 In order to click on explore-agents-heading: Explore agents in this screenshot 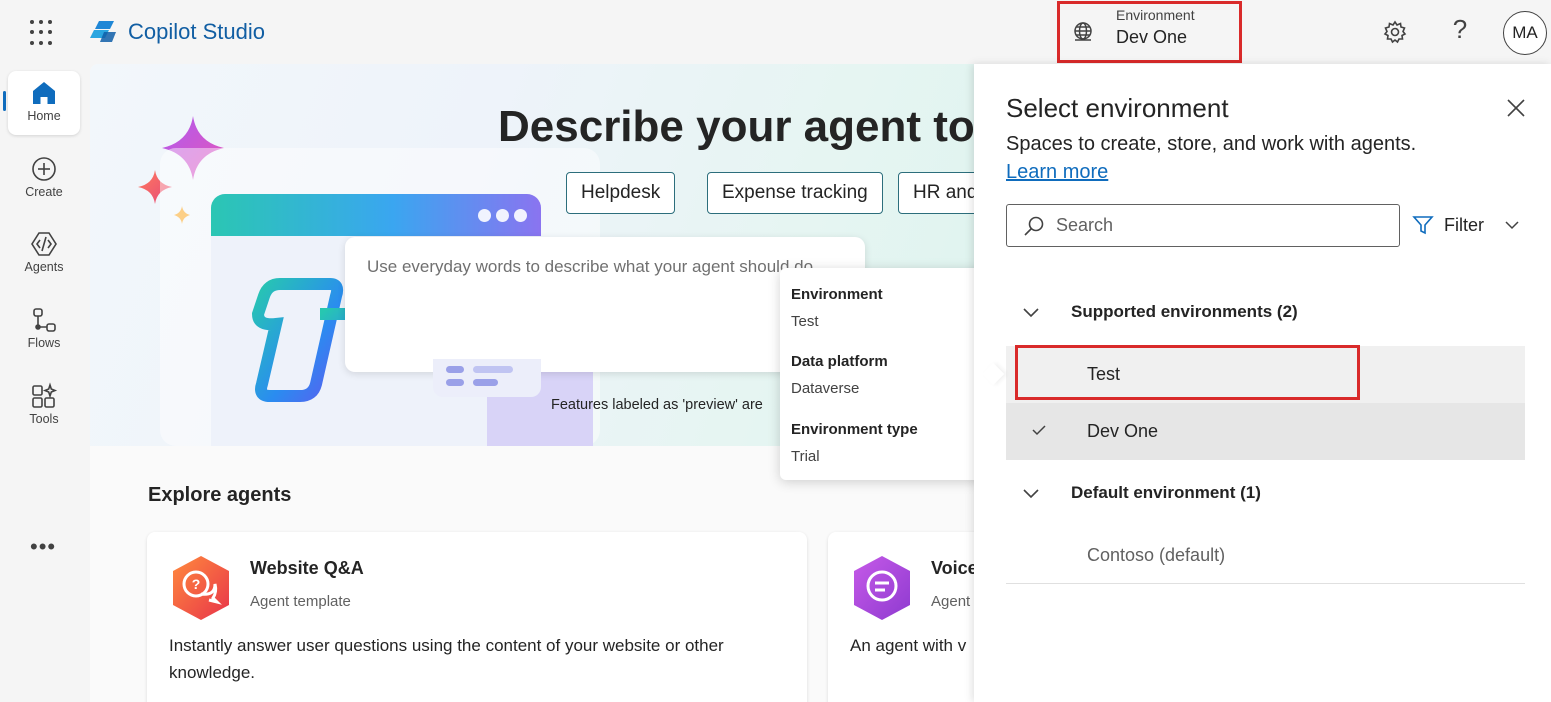, I will do `click(220, 495)`.